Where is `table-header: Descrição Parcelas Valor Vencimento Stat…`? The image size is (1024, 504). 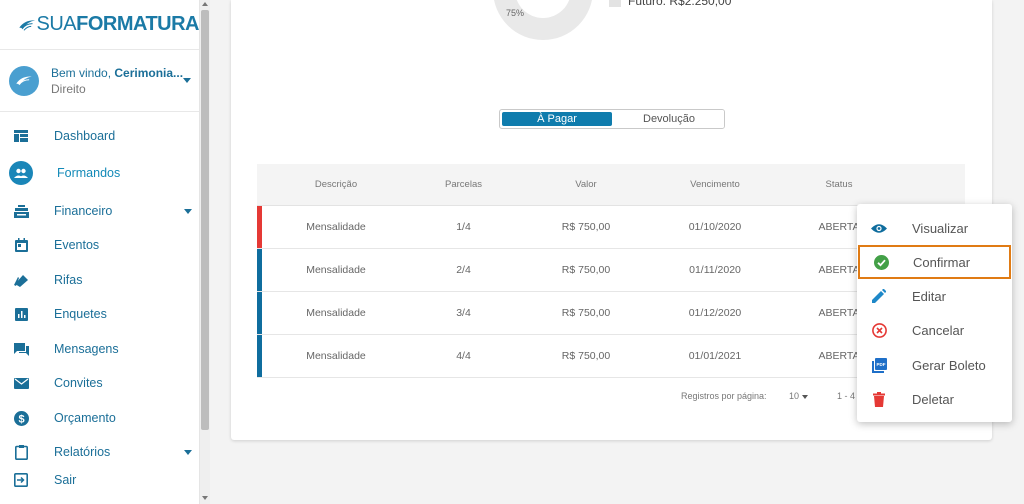
table-header: Descrição Parcelas Valor Vencimento Stat… is located at coordinates (611, 185).